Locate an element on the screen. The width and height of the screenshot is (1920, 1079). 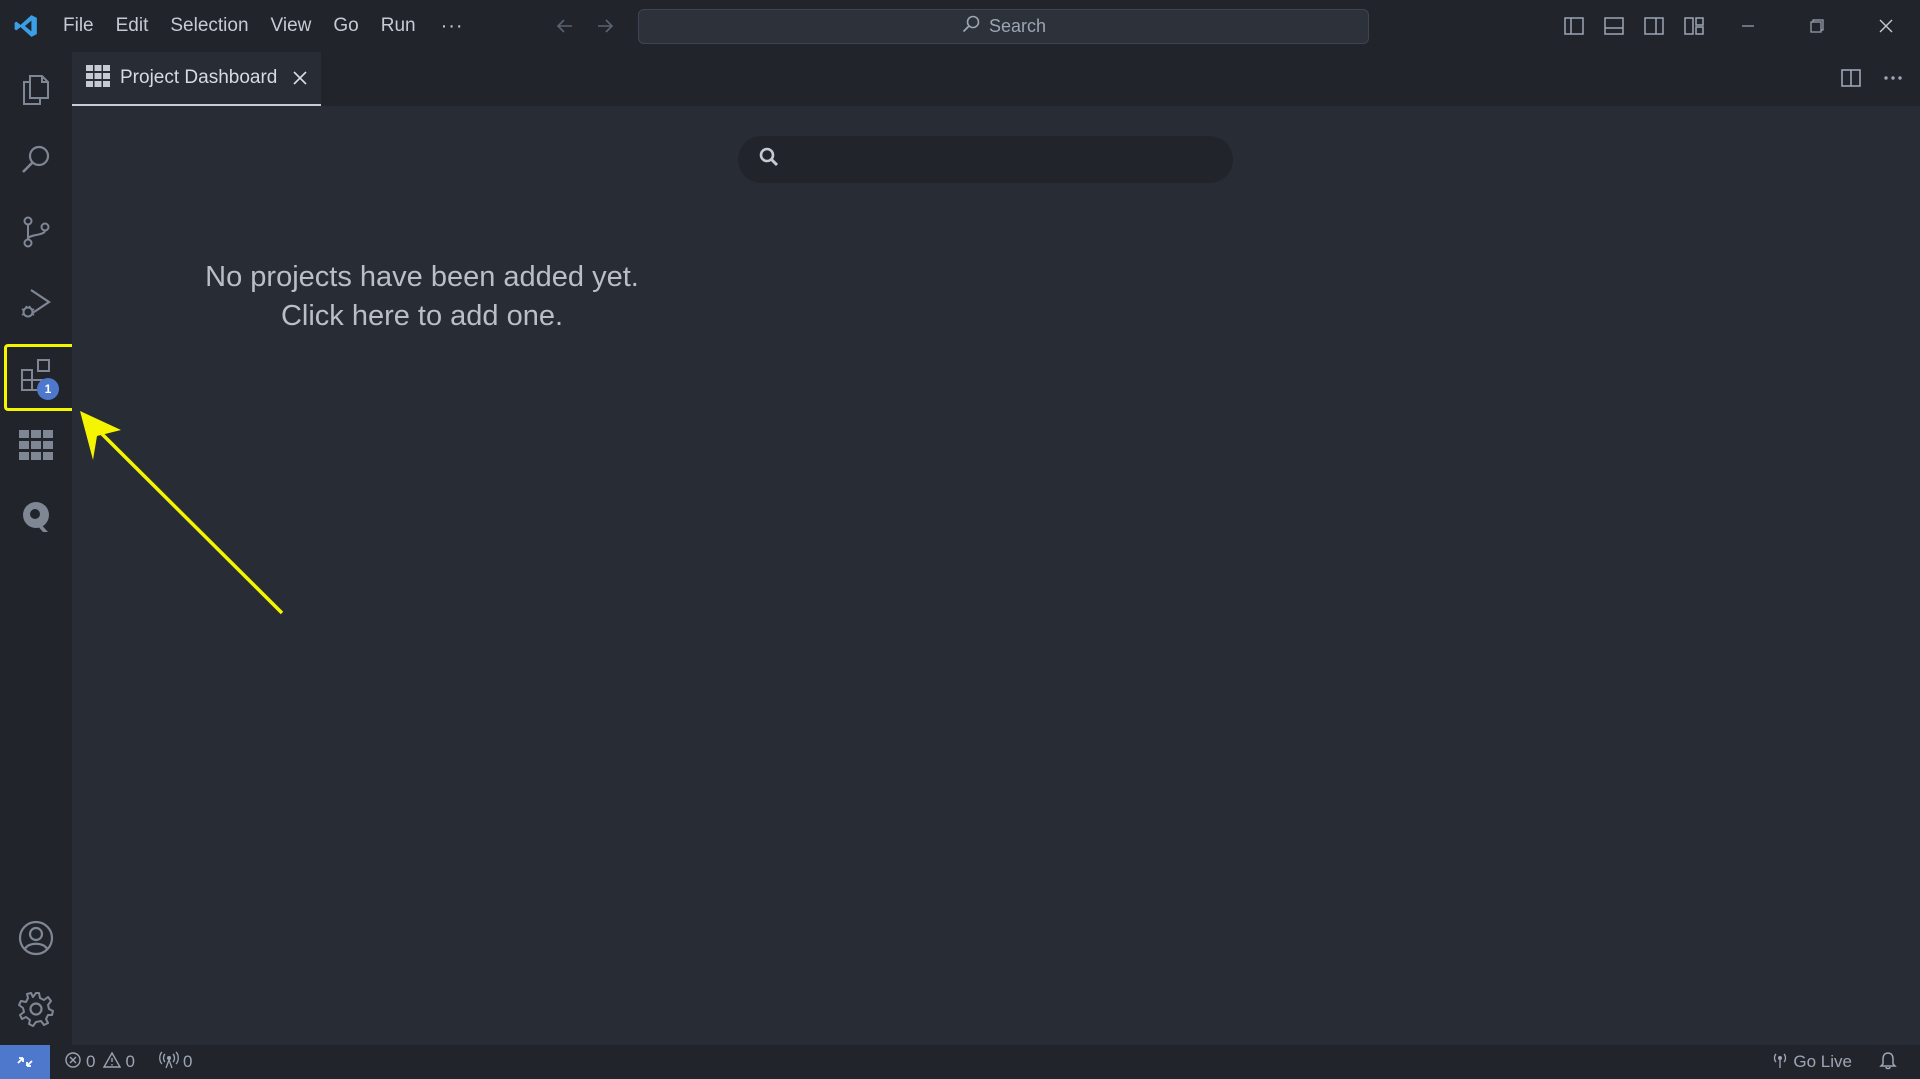
problems-indicator: 0 0 is located at coordinates (99, 1062).